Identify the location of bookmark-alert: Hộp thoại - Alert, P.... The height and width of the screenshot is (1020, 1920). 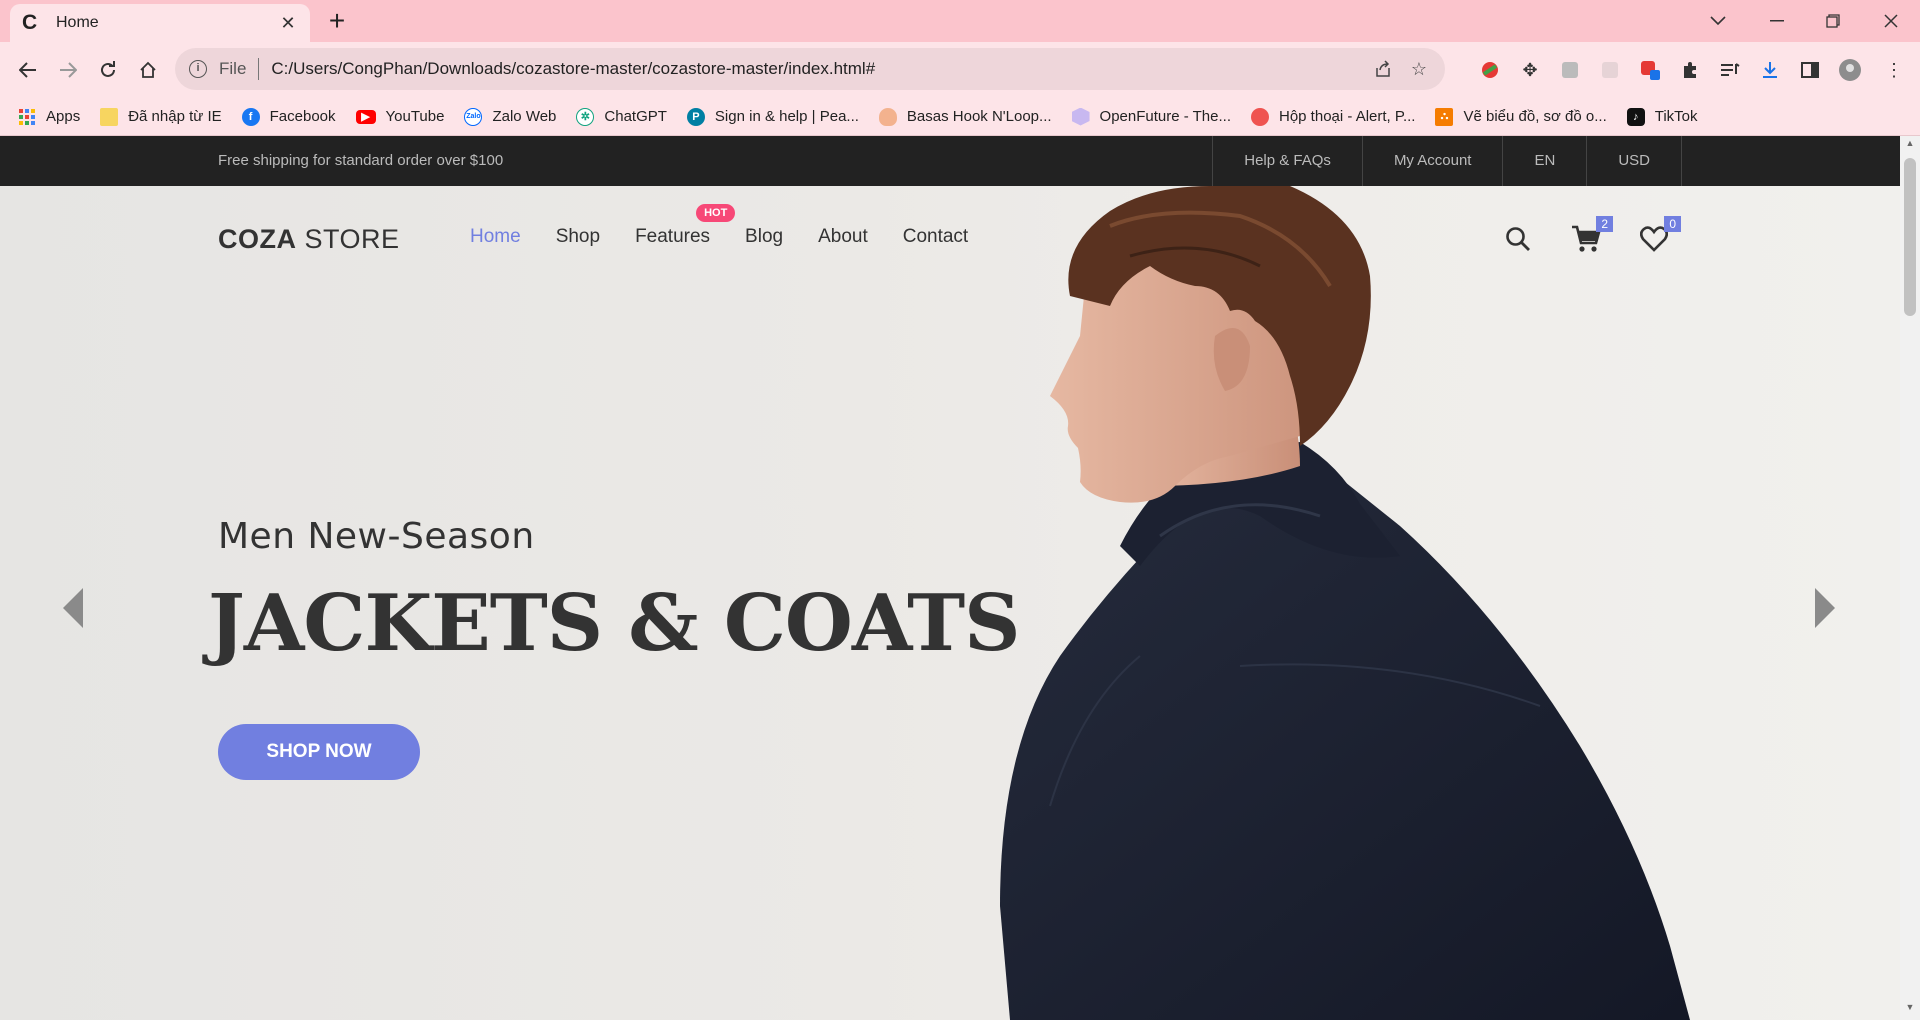
(1333, 116).